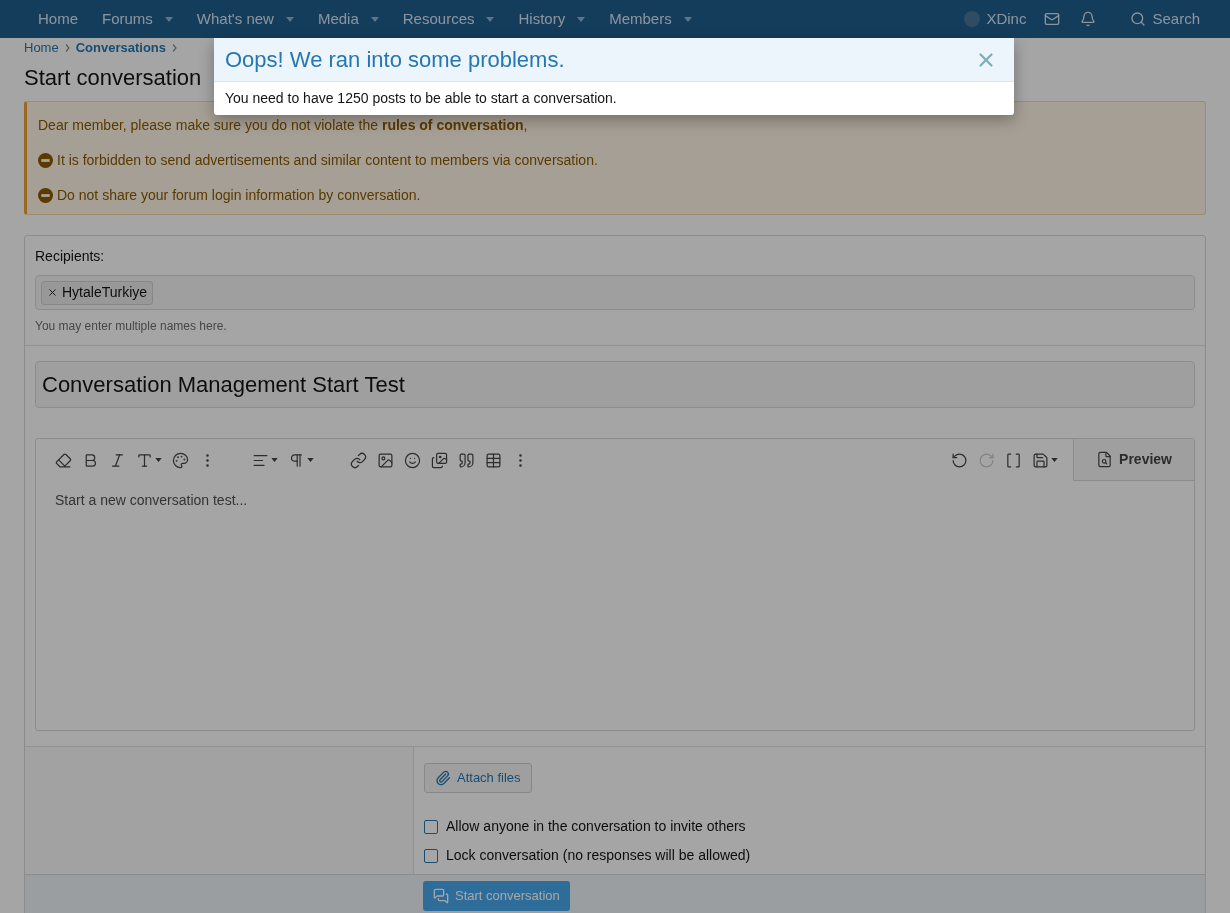 This screenshot has height=913, width=1230. What do you see at coordinates (41, 48) in the screenshot?
I see `breadcrumb-link: Home` at bounding box center [41, 48].